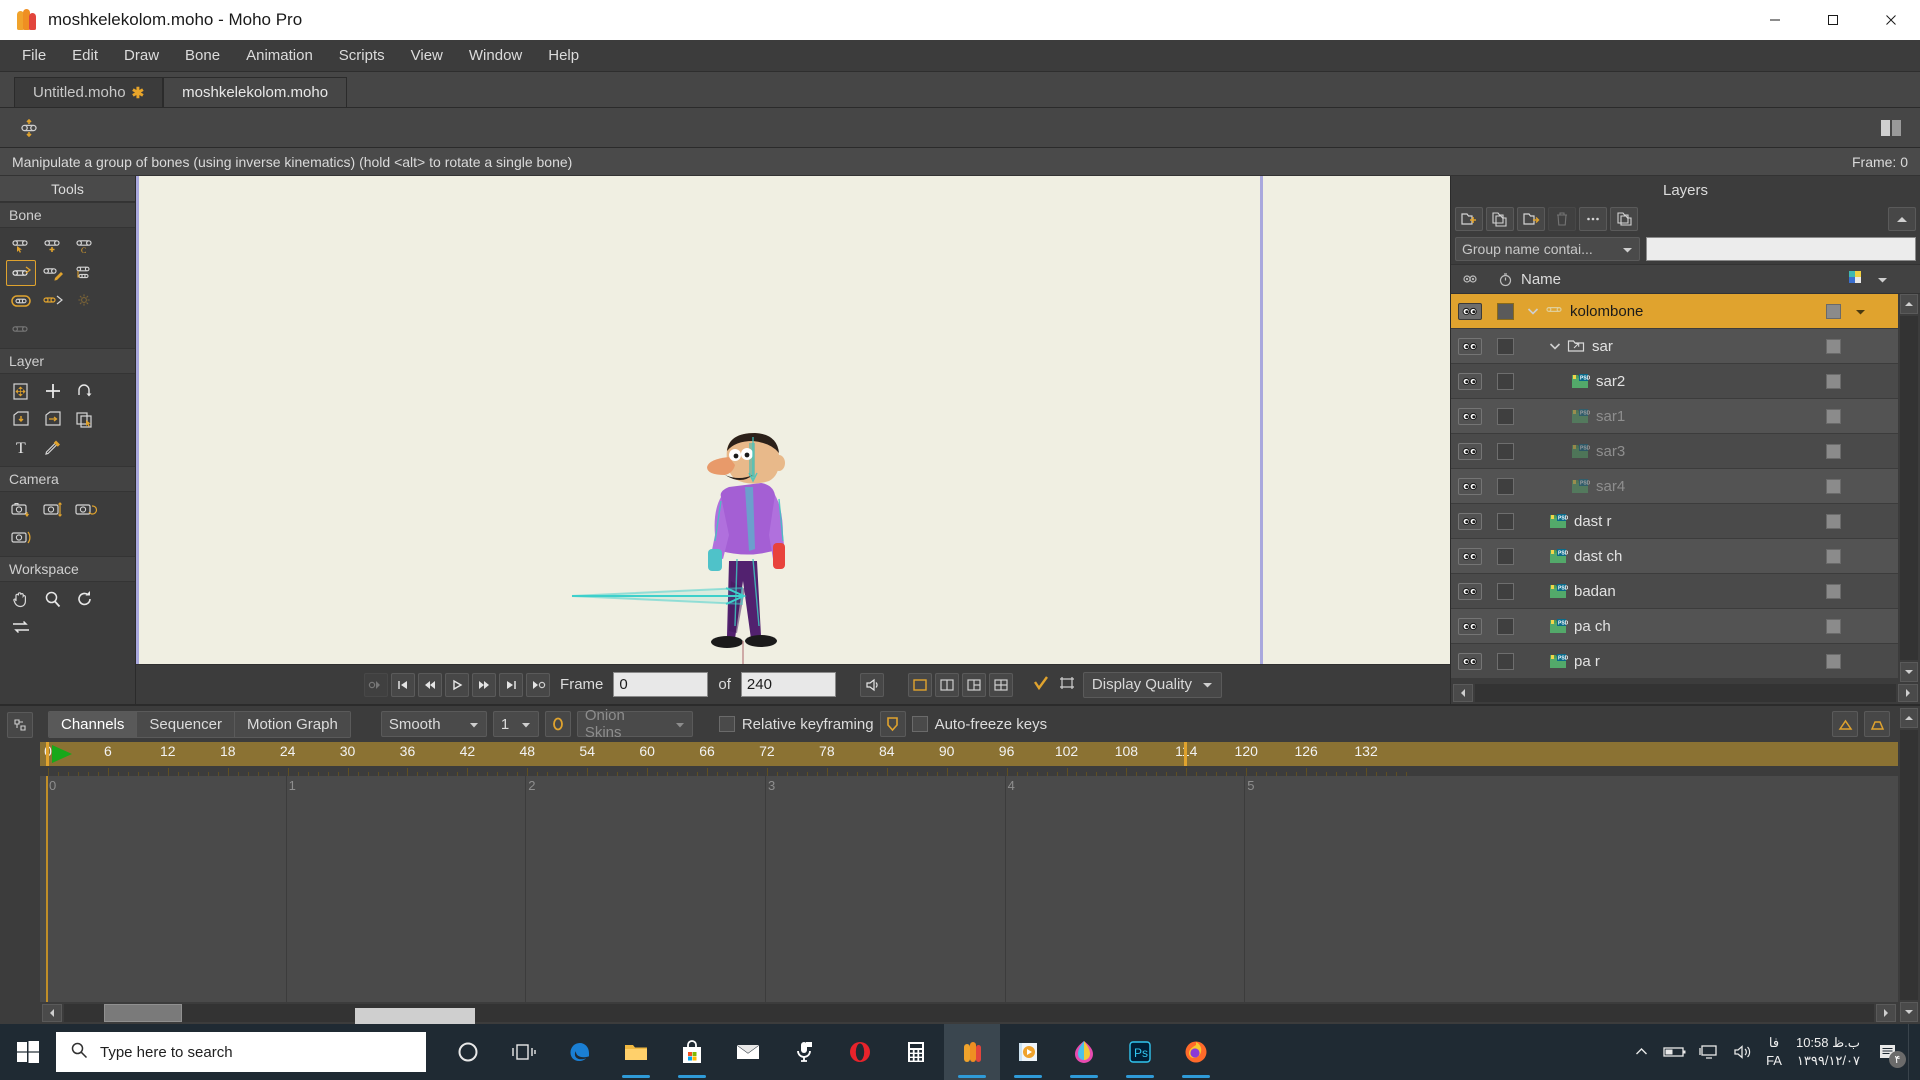 The image size is (1920, 1080). I want to click on layer-row: PSD dast ch, so click(1674, 556).